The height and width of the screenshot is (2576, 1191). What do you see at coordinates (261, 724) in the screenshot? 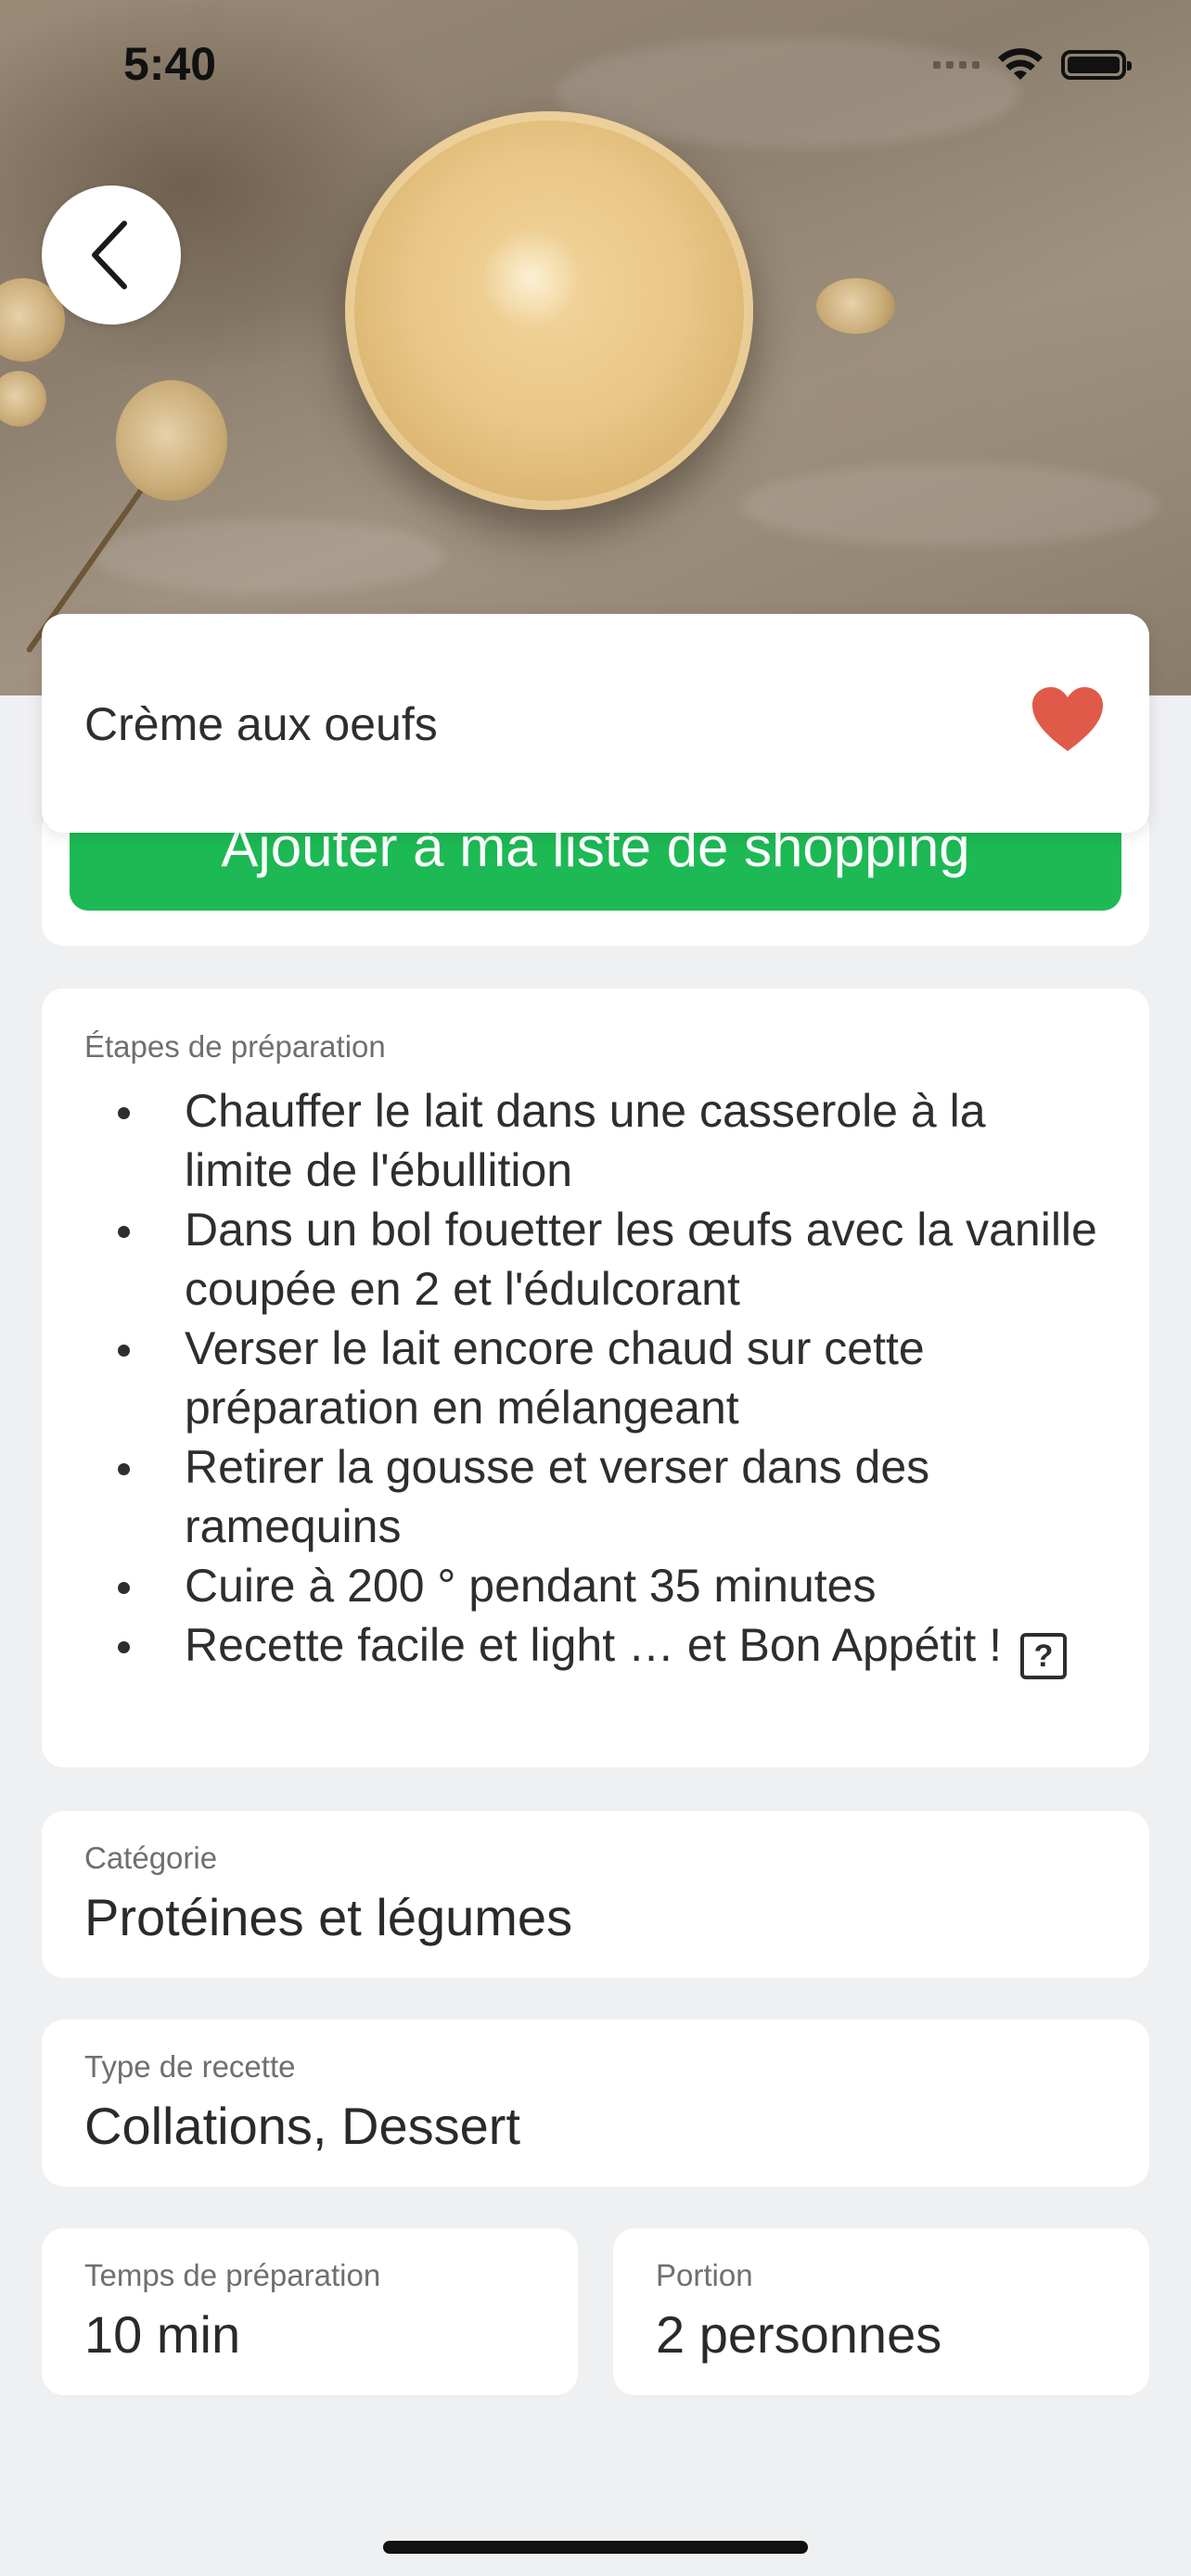
I see `recipe-title: Crème aux oeufs` at bounding box center [261, 724].